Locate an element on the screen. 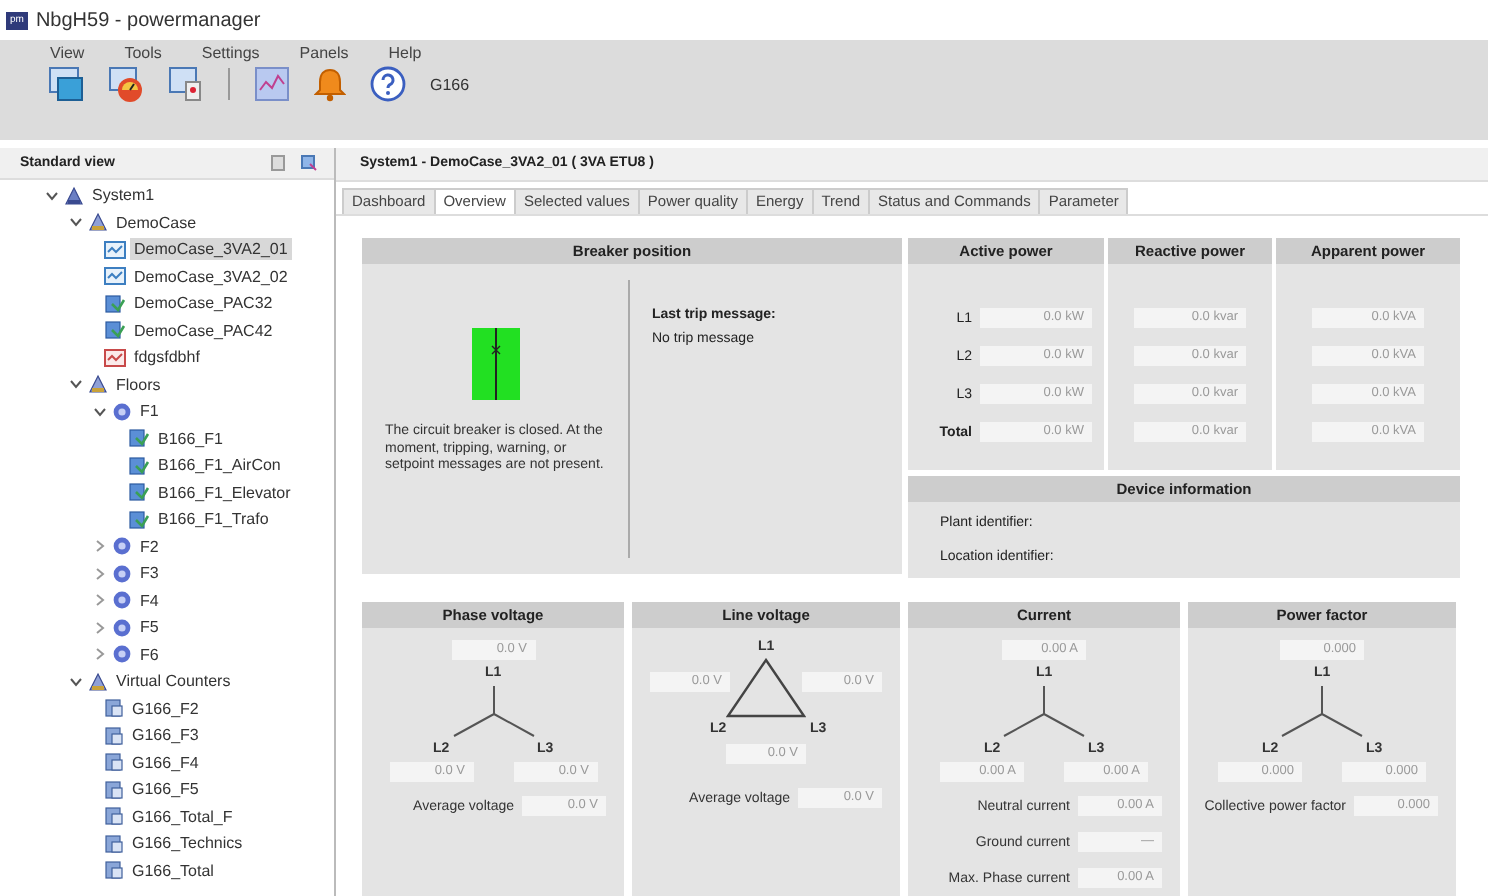 Image resolution: width=1488 pixels, height=896 pixels. edit-icon is located at coordinates (279, 163).